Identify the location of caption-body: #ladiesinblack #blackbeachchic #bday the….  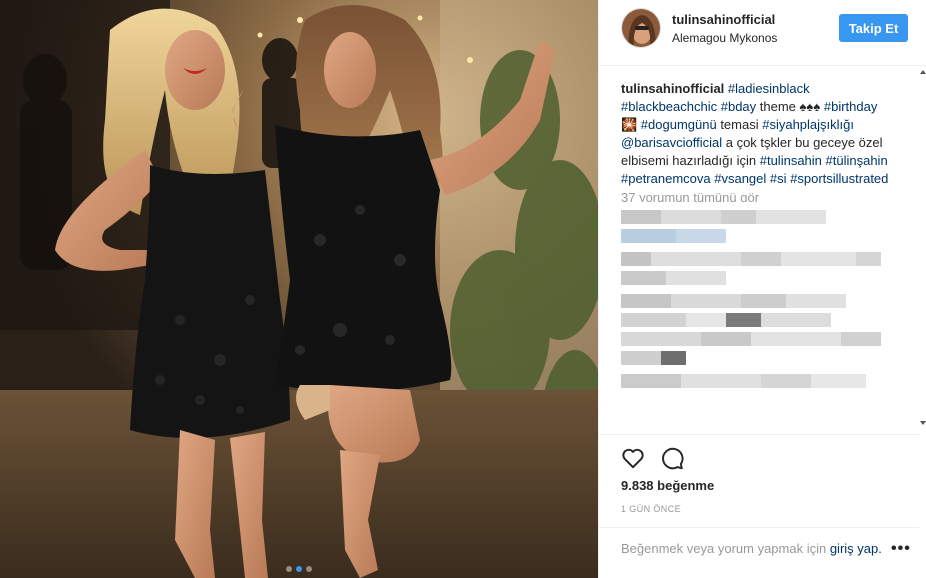
(754, 133).